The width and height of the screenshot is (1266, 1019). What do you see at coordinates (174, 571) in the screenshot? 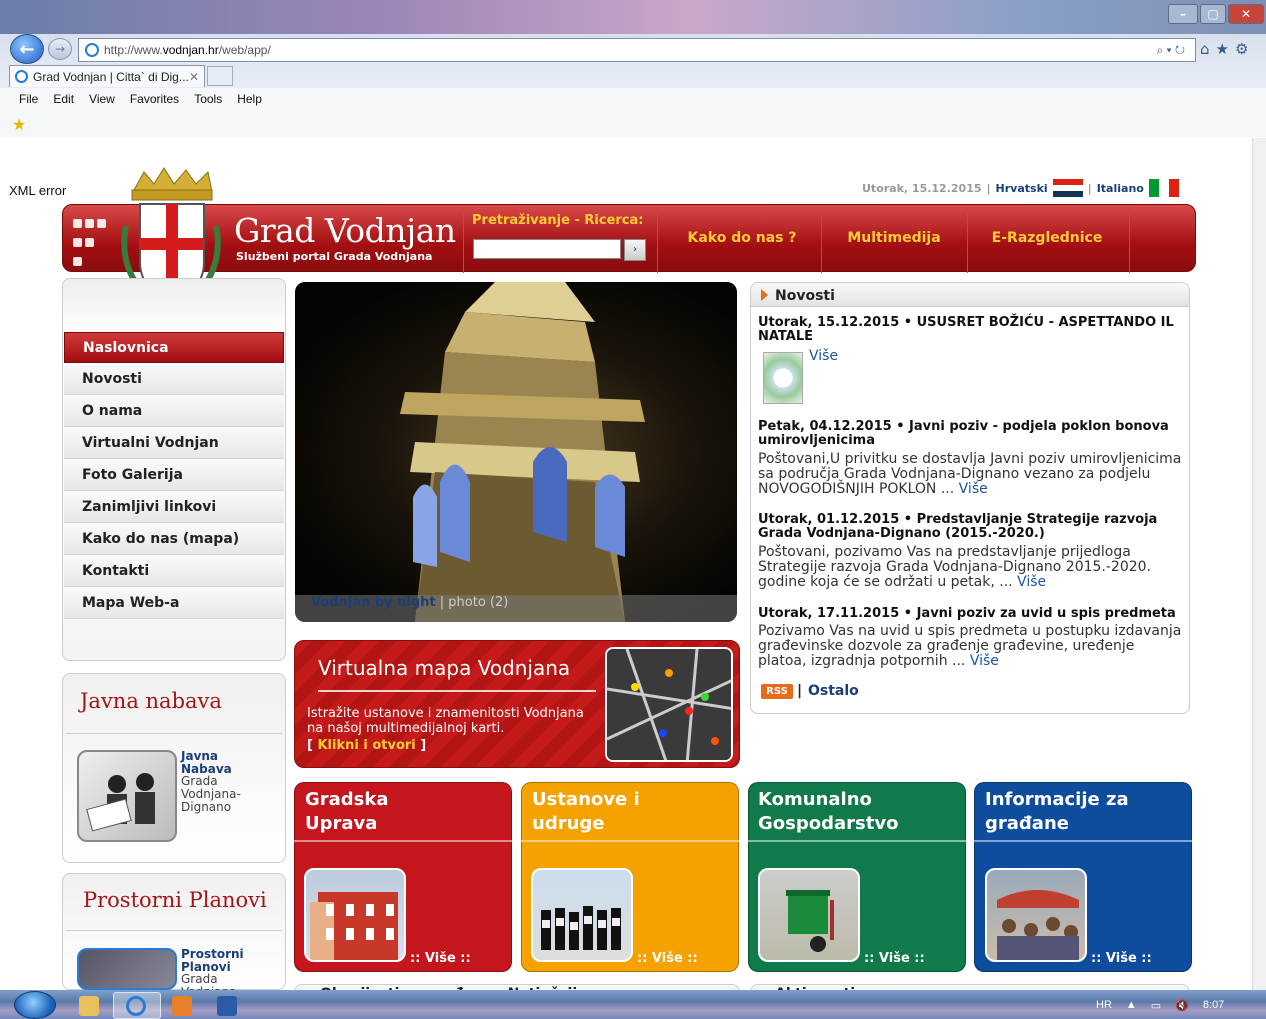
I see `sidebar-item-kontakti: Kontakti` at bounding box center [174, 571].